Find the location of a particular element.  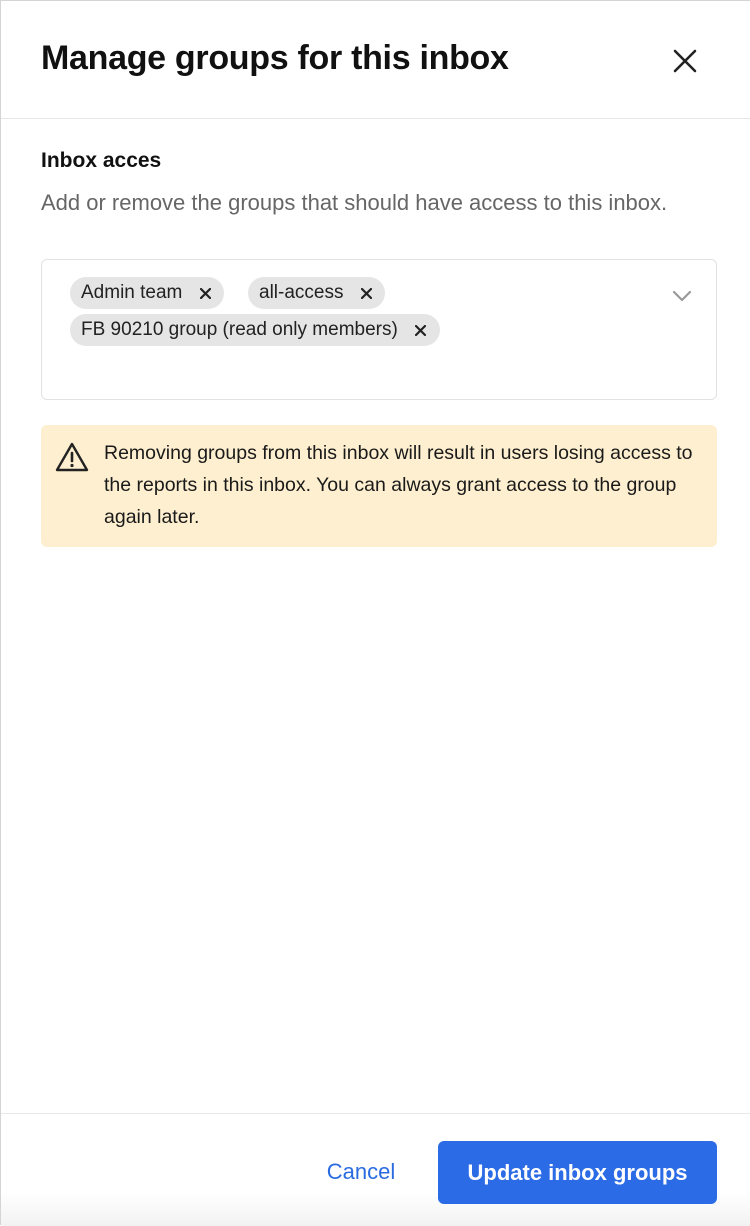

group-chip: FB 90210 group (read only members) is located at coordinates (255, 330).